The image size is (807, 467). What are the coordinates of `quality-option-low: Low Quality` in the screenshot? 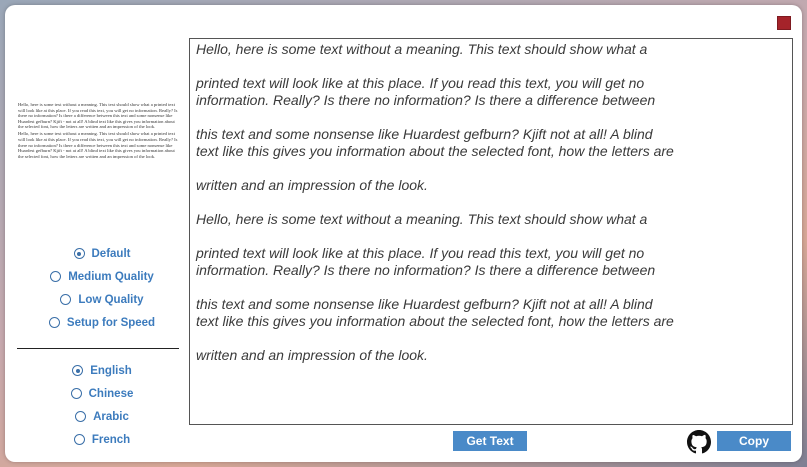 It's located at (102, 299).